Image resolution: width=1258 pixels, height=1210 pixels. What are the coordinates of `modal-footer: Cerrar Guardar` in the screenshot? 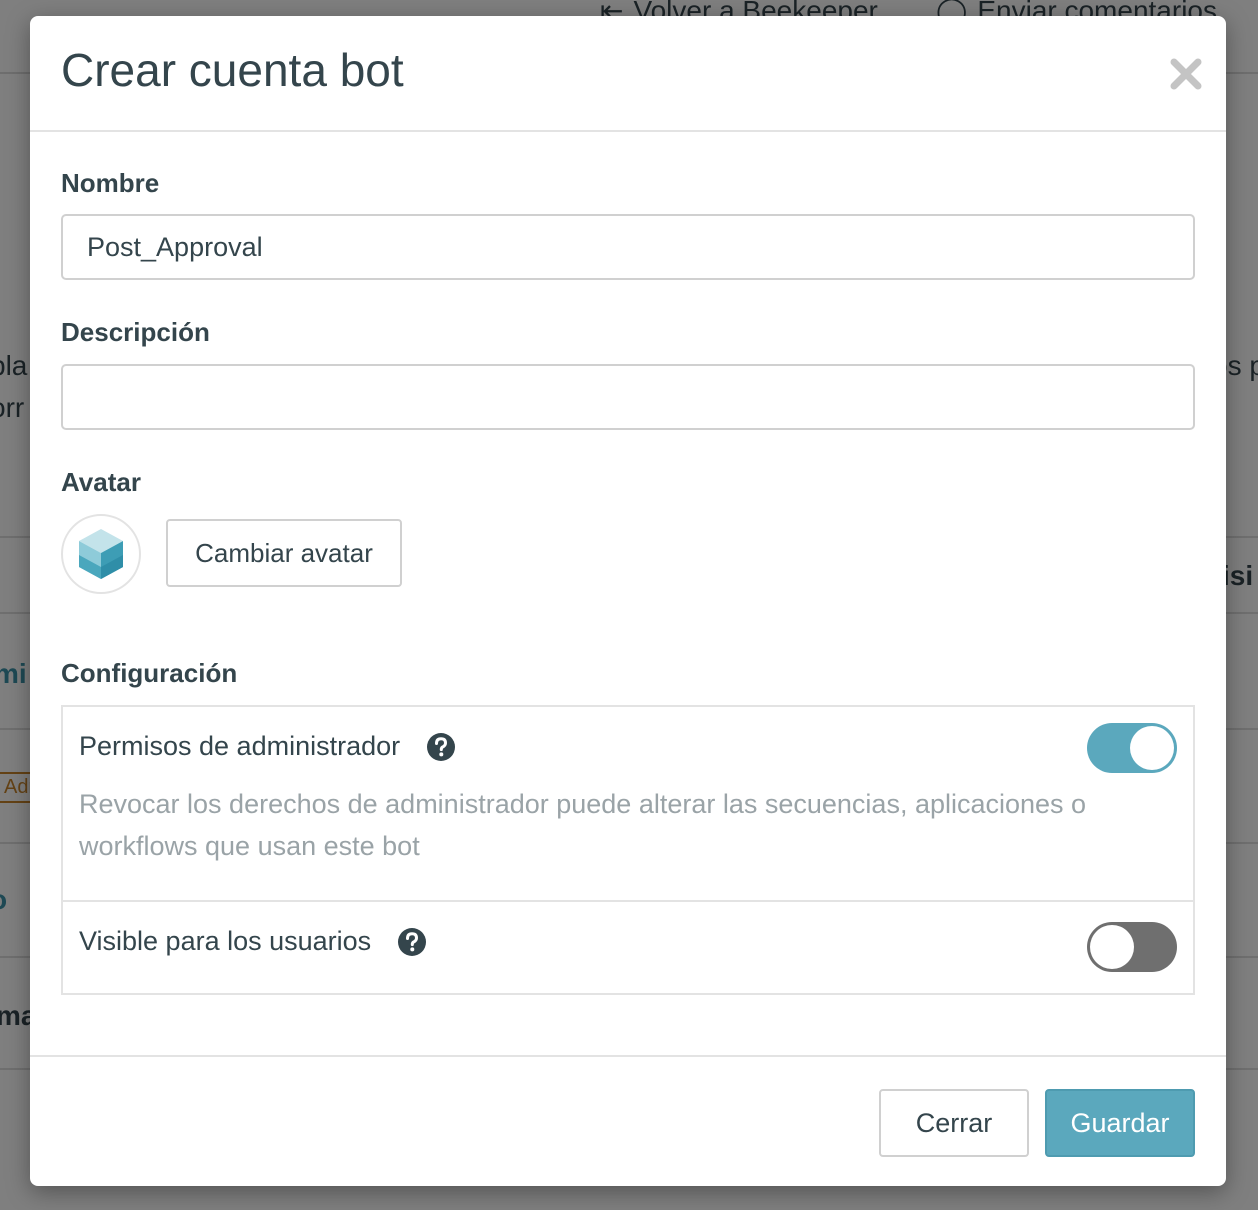 It's located at (628, 1121).